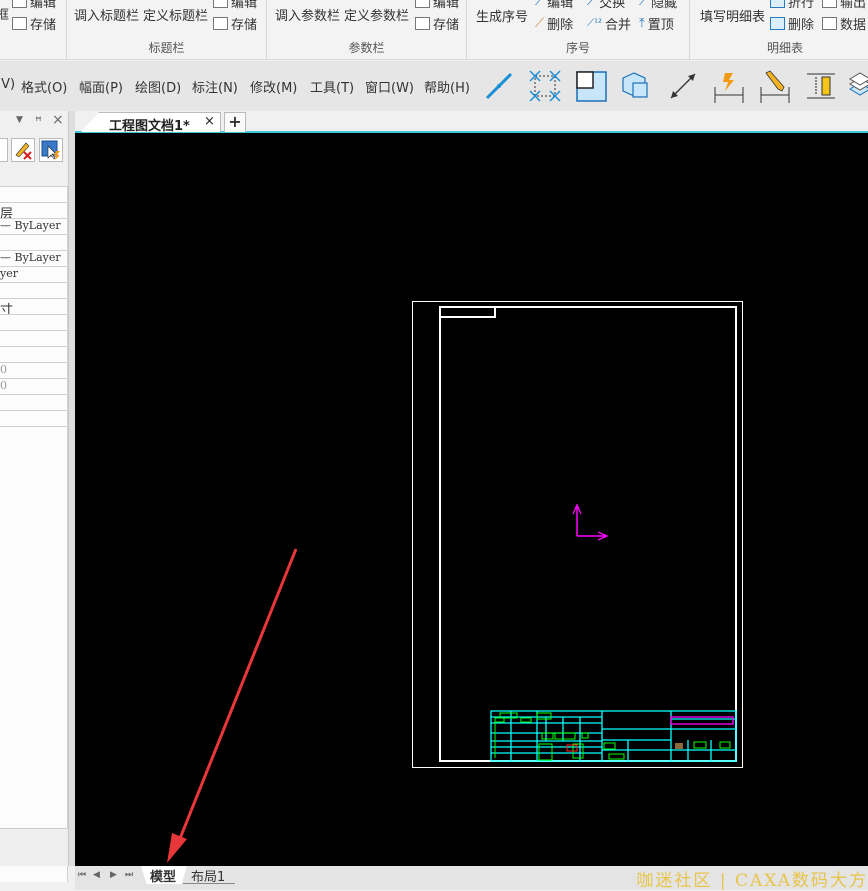 The width and height of the screenshot is (868, 891). I want to click on tab-document: 工程图文档1* ×, so click(151, 122).